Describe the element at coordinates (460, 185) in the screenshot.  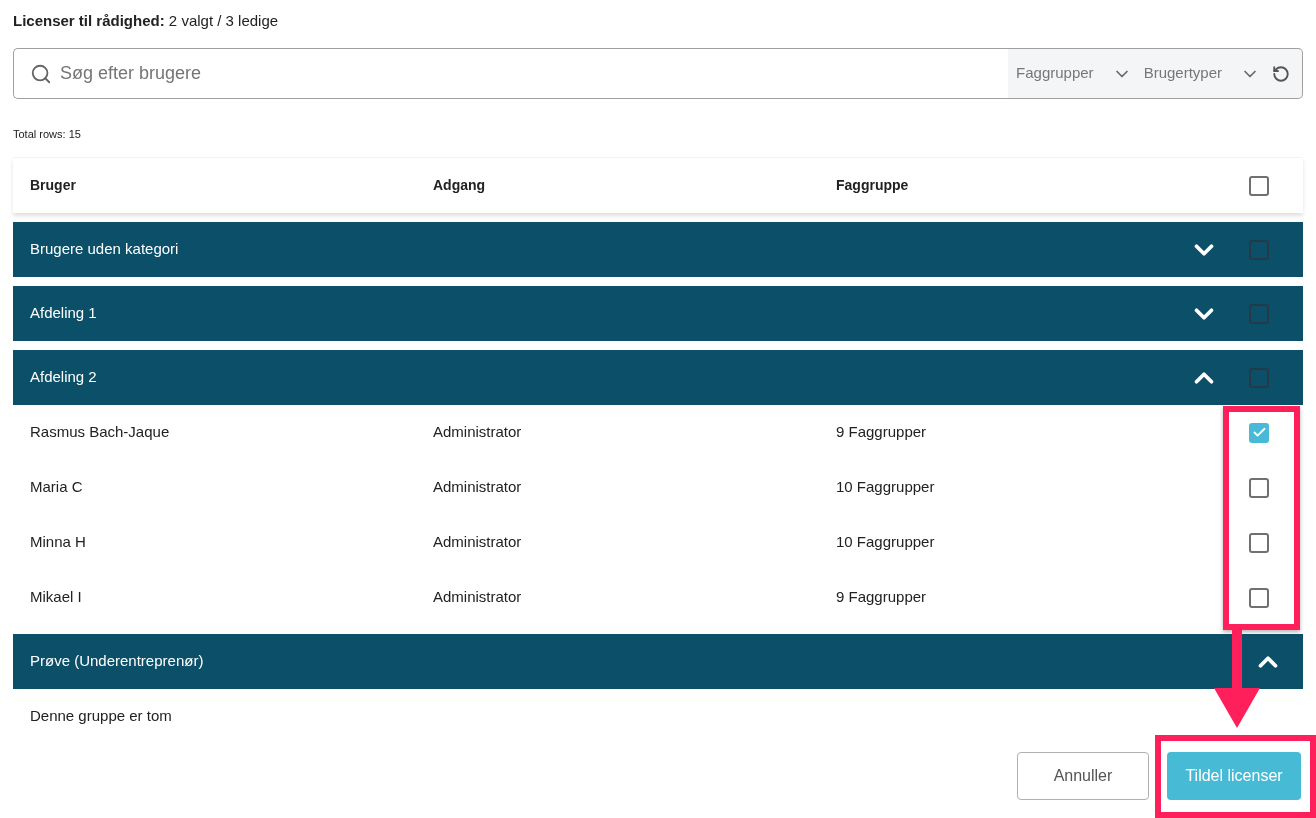
I see `column-header: Adgang` at that location.